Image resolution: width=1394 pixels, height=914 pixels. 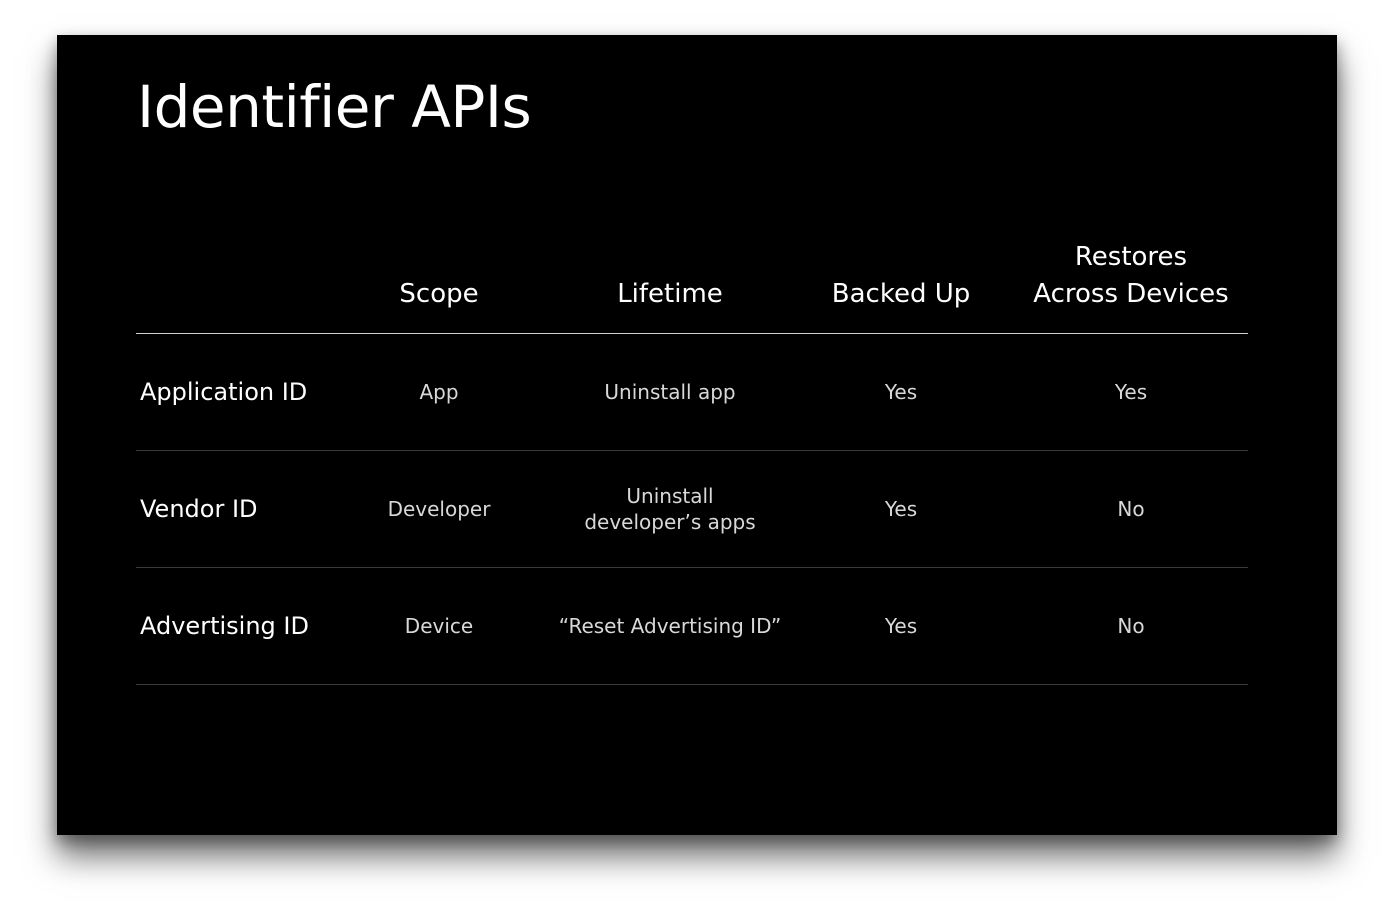 I want to click on row-lifetime: Uninstall developer’s apps, so click(x=670, y=509).